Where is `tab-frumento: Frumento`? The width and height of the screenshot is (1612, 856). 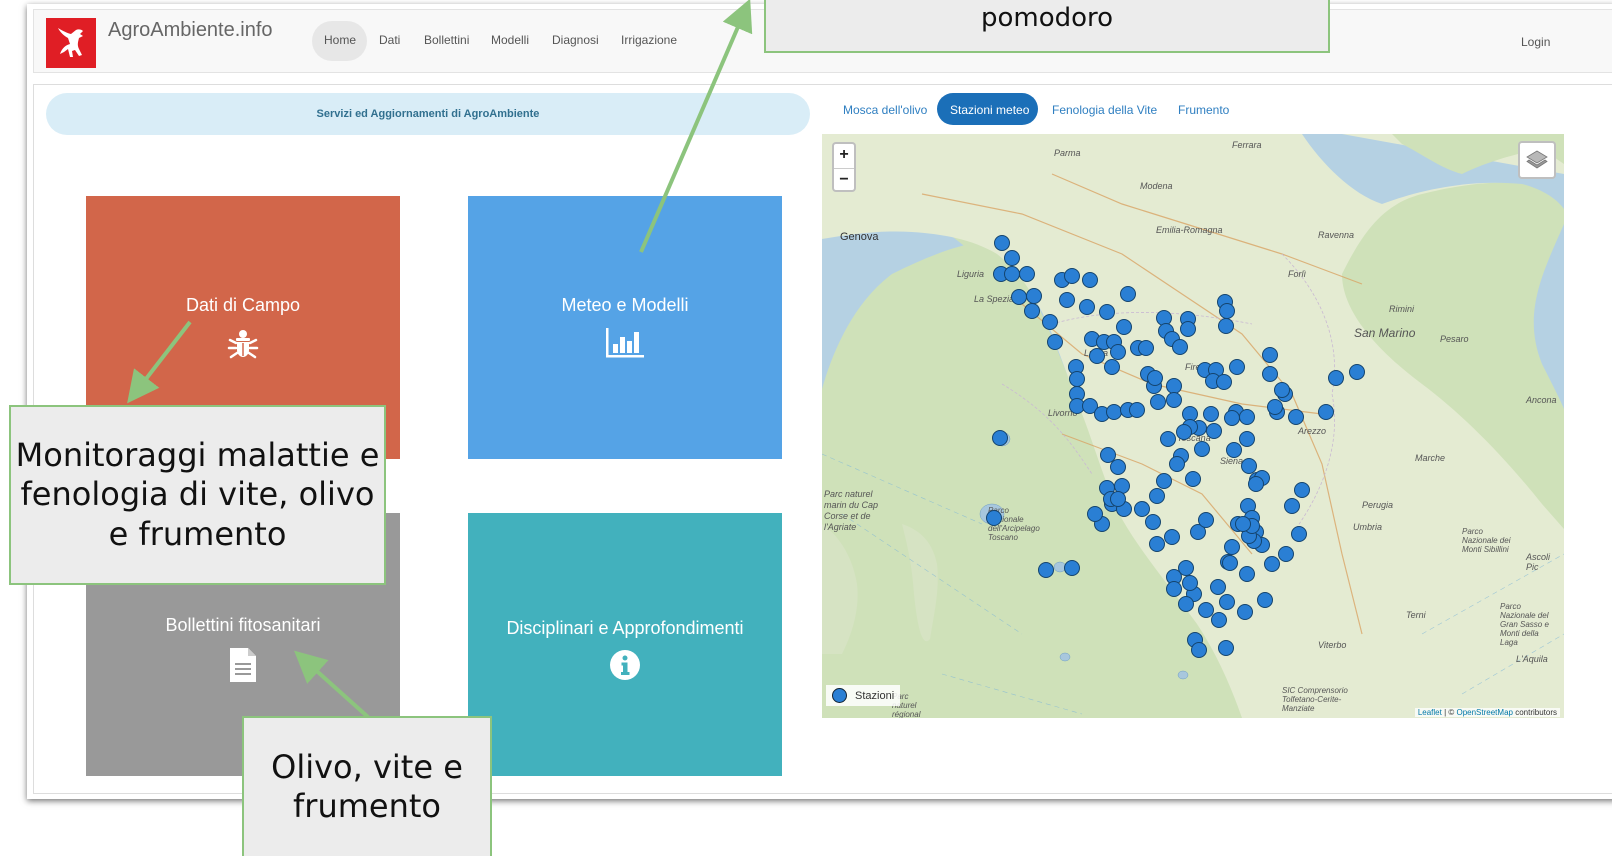
tab-frumento: Frumento is located at coordinates (1203, 110).